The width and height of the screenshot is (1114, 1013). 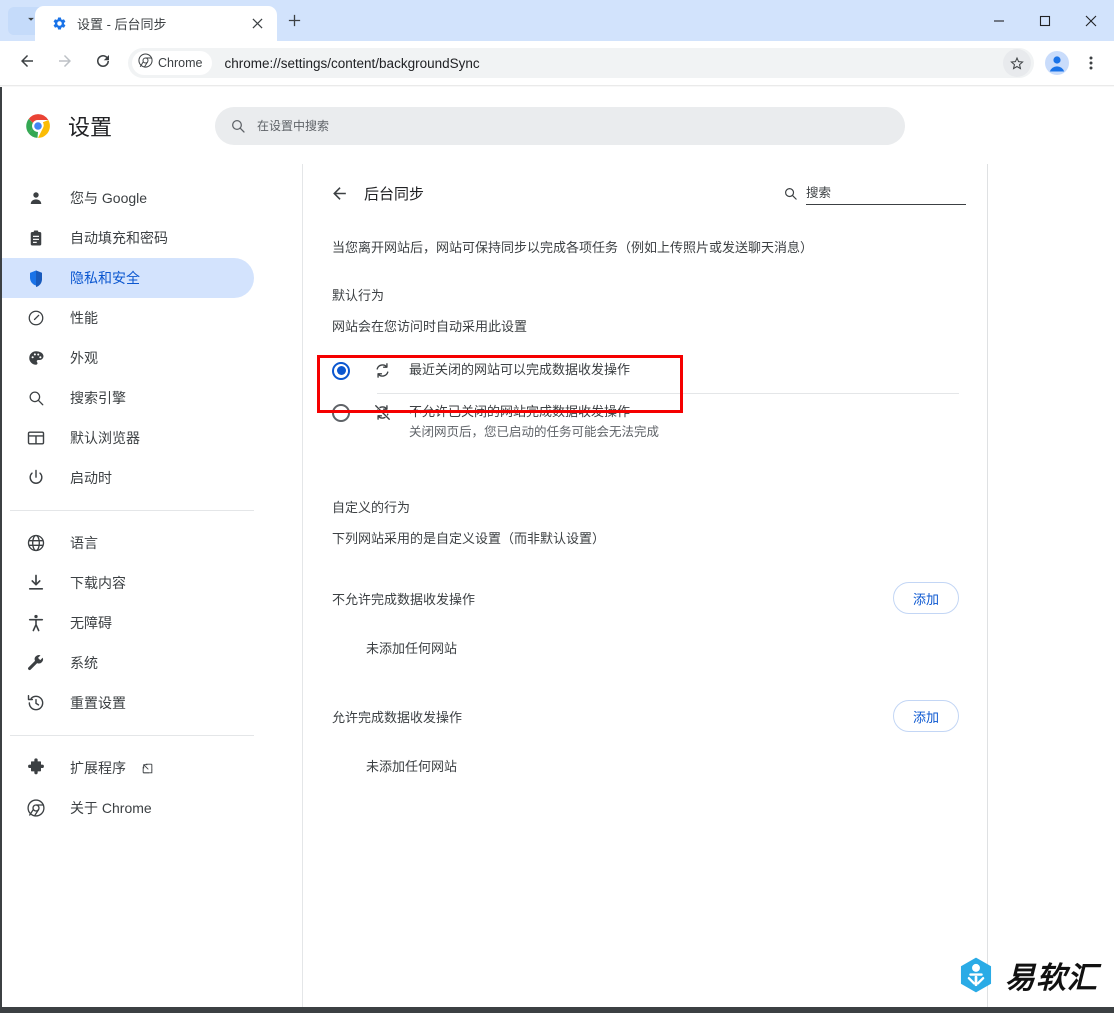 I want to click on origin-chip-label: Chrome, so click(x=180, y=63).